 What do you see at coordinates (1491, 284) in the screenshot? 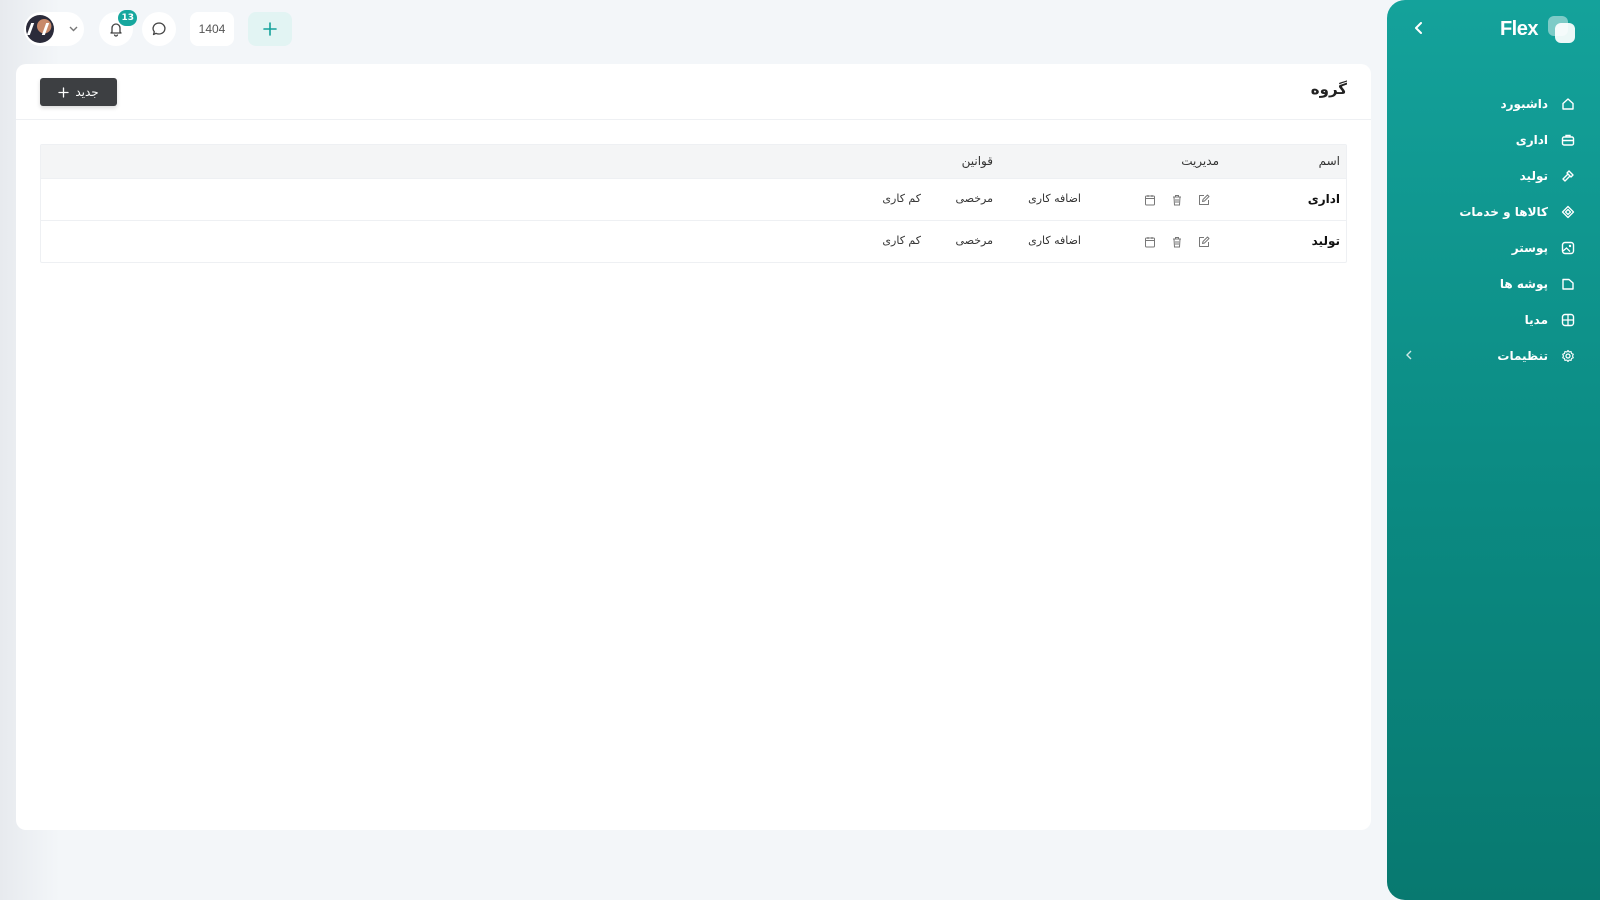
I see `sidebar-item-folders: پوشه ها` at bounding box center [1491, 284].